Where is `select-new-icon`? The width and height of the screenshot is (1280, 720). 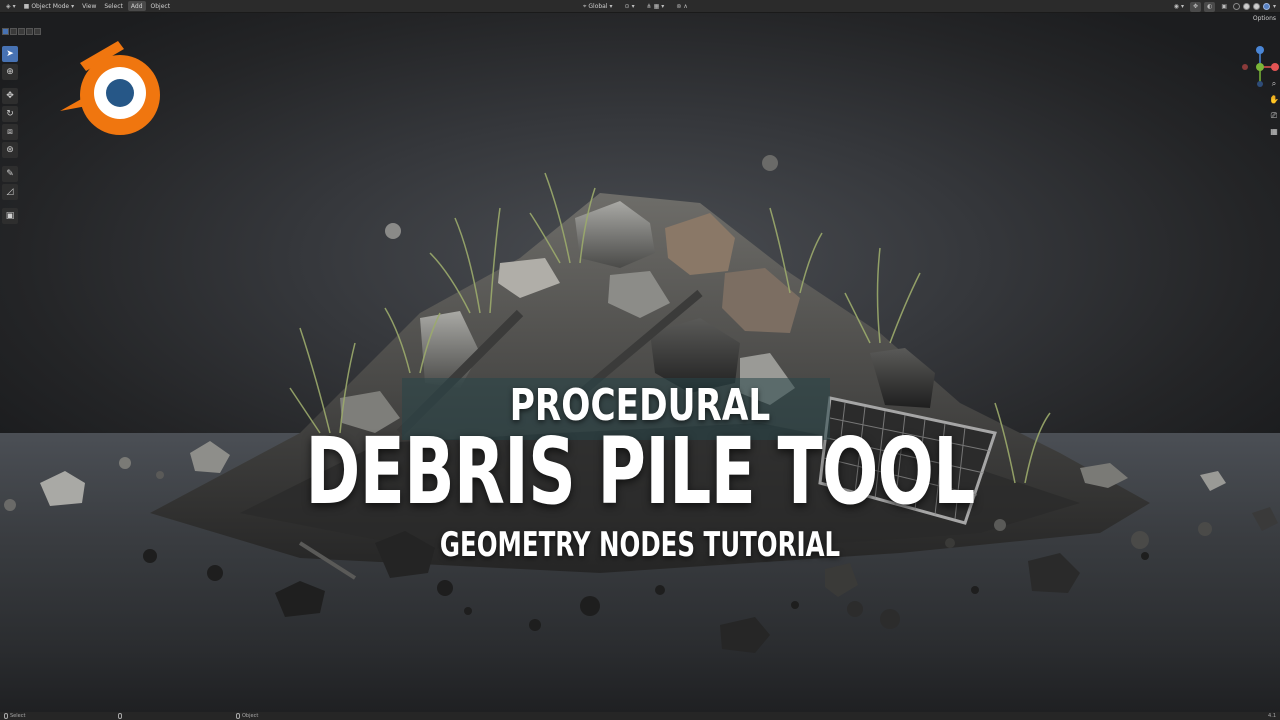 select-new-icon is located at coordinates (5, 31).